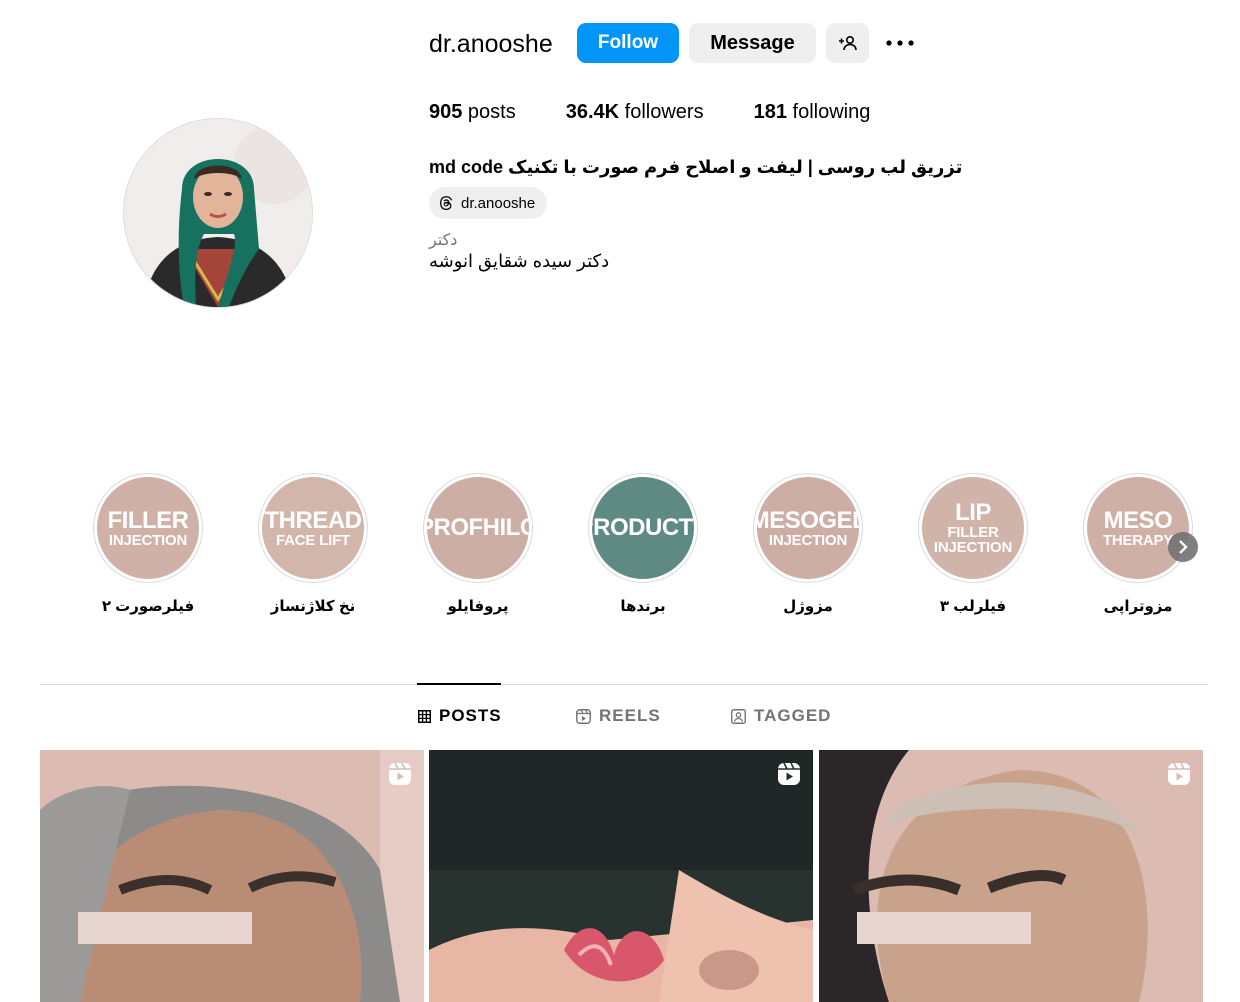 The height and width of the screenshot is (1002, 1240). Describe the element at coordinates (973, 540) in the screenshot. I see `highlight-cover-subtitle: FILLER INJECTION` at that location.